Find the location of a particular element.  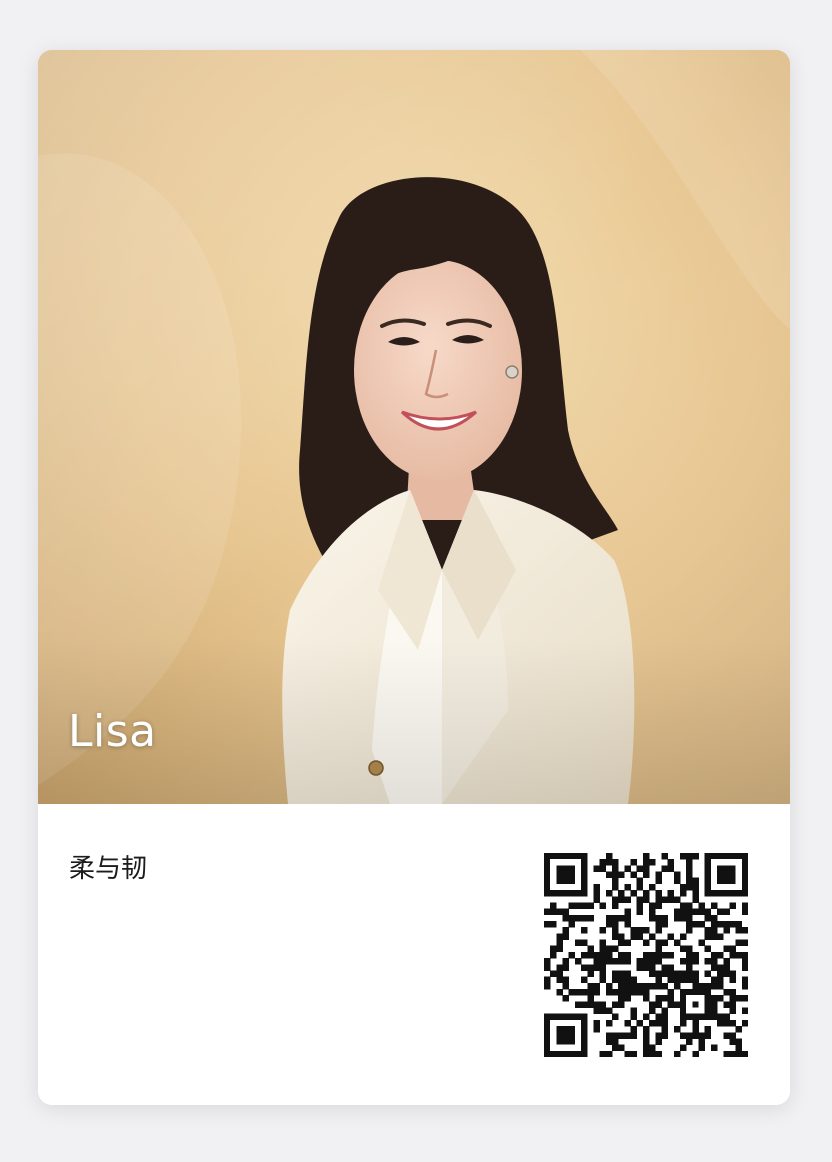

qr-code-image is located at coordinates (646, 955).